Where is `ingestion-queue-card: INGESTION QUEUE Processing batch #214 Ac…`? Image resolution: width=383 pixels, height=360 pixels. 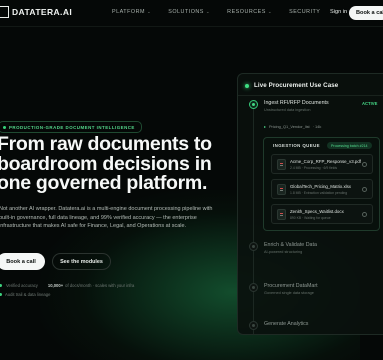
ingestion-queue-card: INGESTION QUEUE Processing batch #214 Ac… is located at coordinates (321, 184).